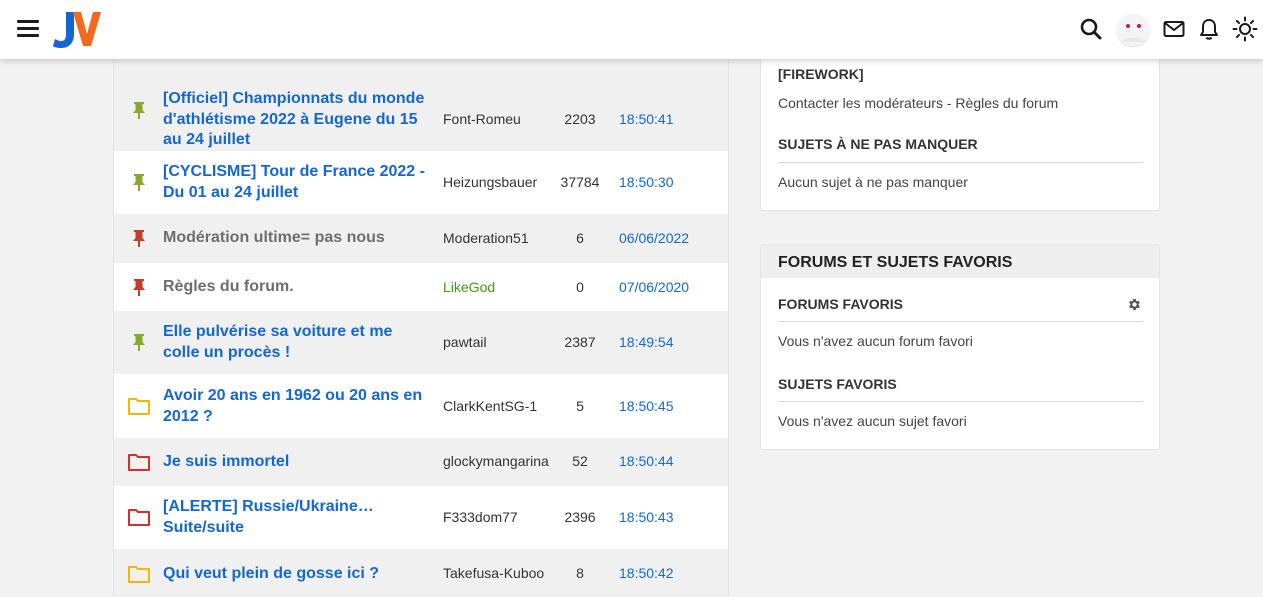 The height and width of the screenshot is (597, 1263). I want to click on topic-reply-count: 2396, so click(580, 517).